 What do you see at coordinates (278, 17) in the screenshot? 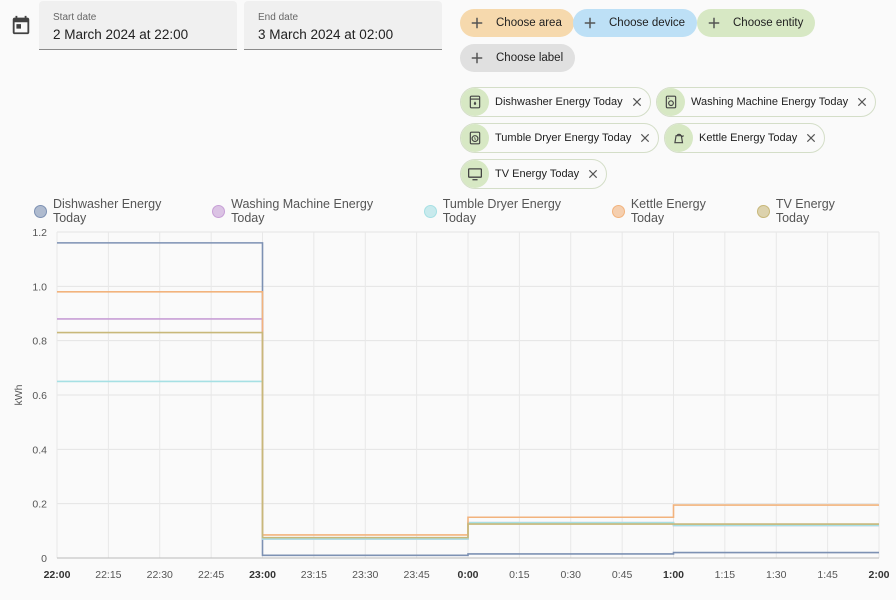
I see `end-date-label: End date` at bounding box center [278, 17].